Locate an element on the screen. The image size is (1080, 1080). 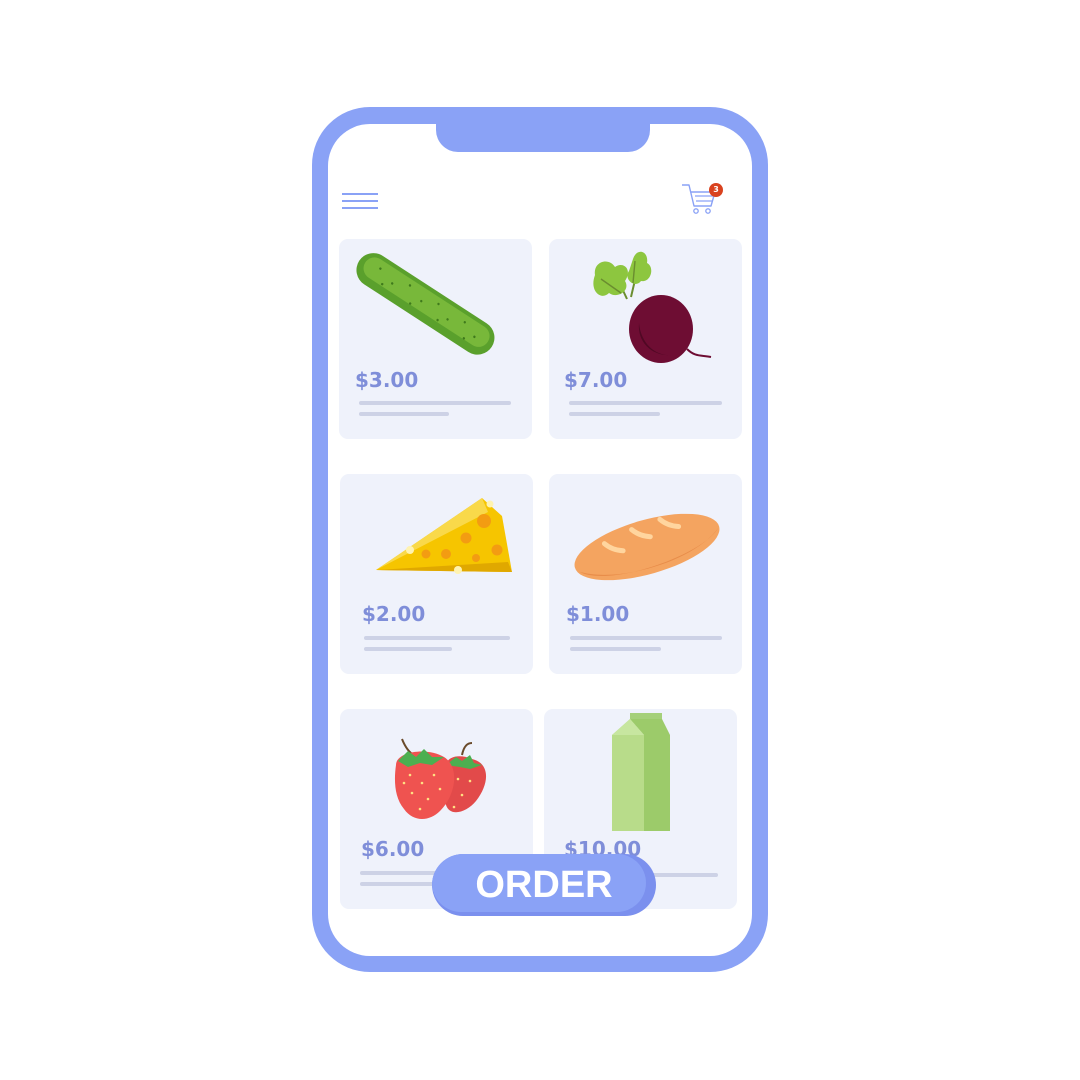
cheese-icon is located at coordinates (444, 536).